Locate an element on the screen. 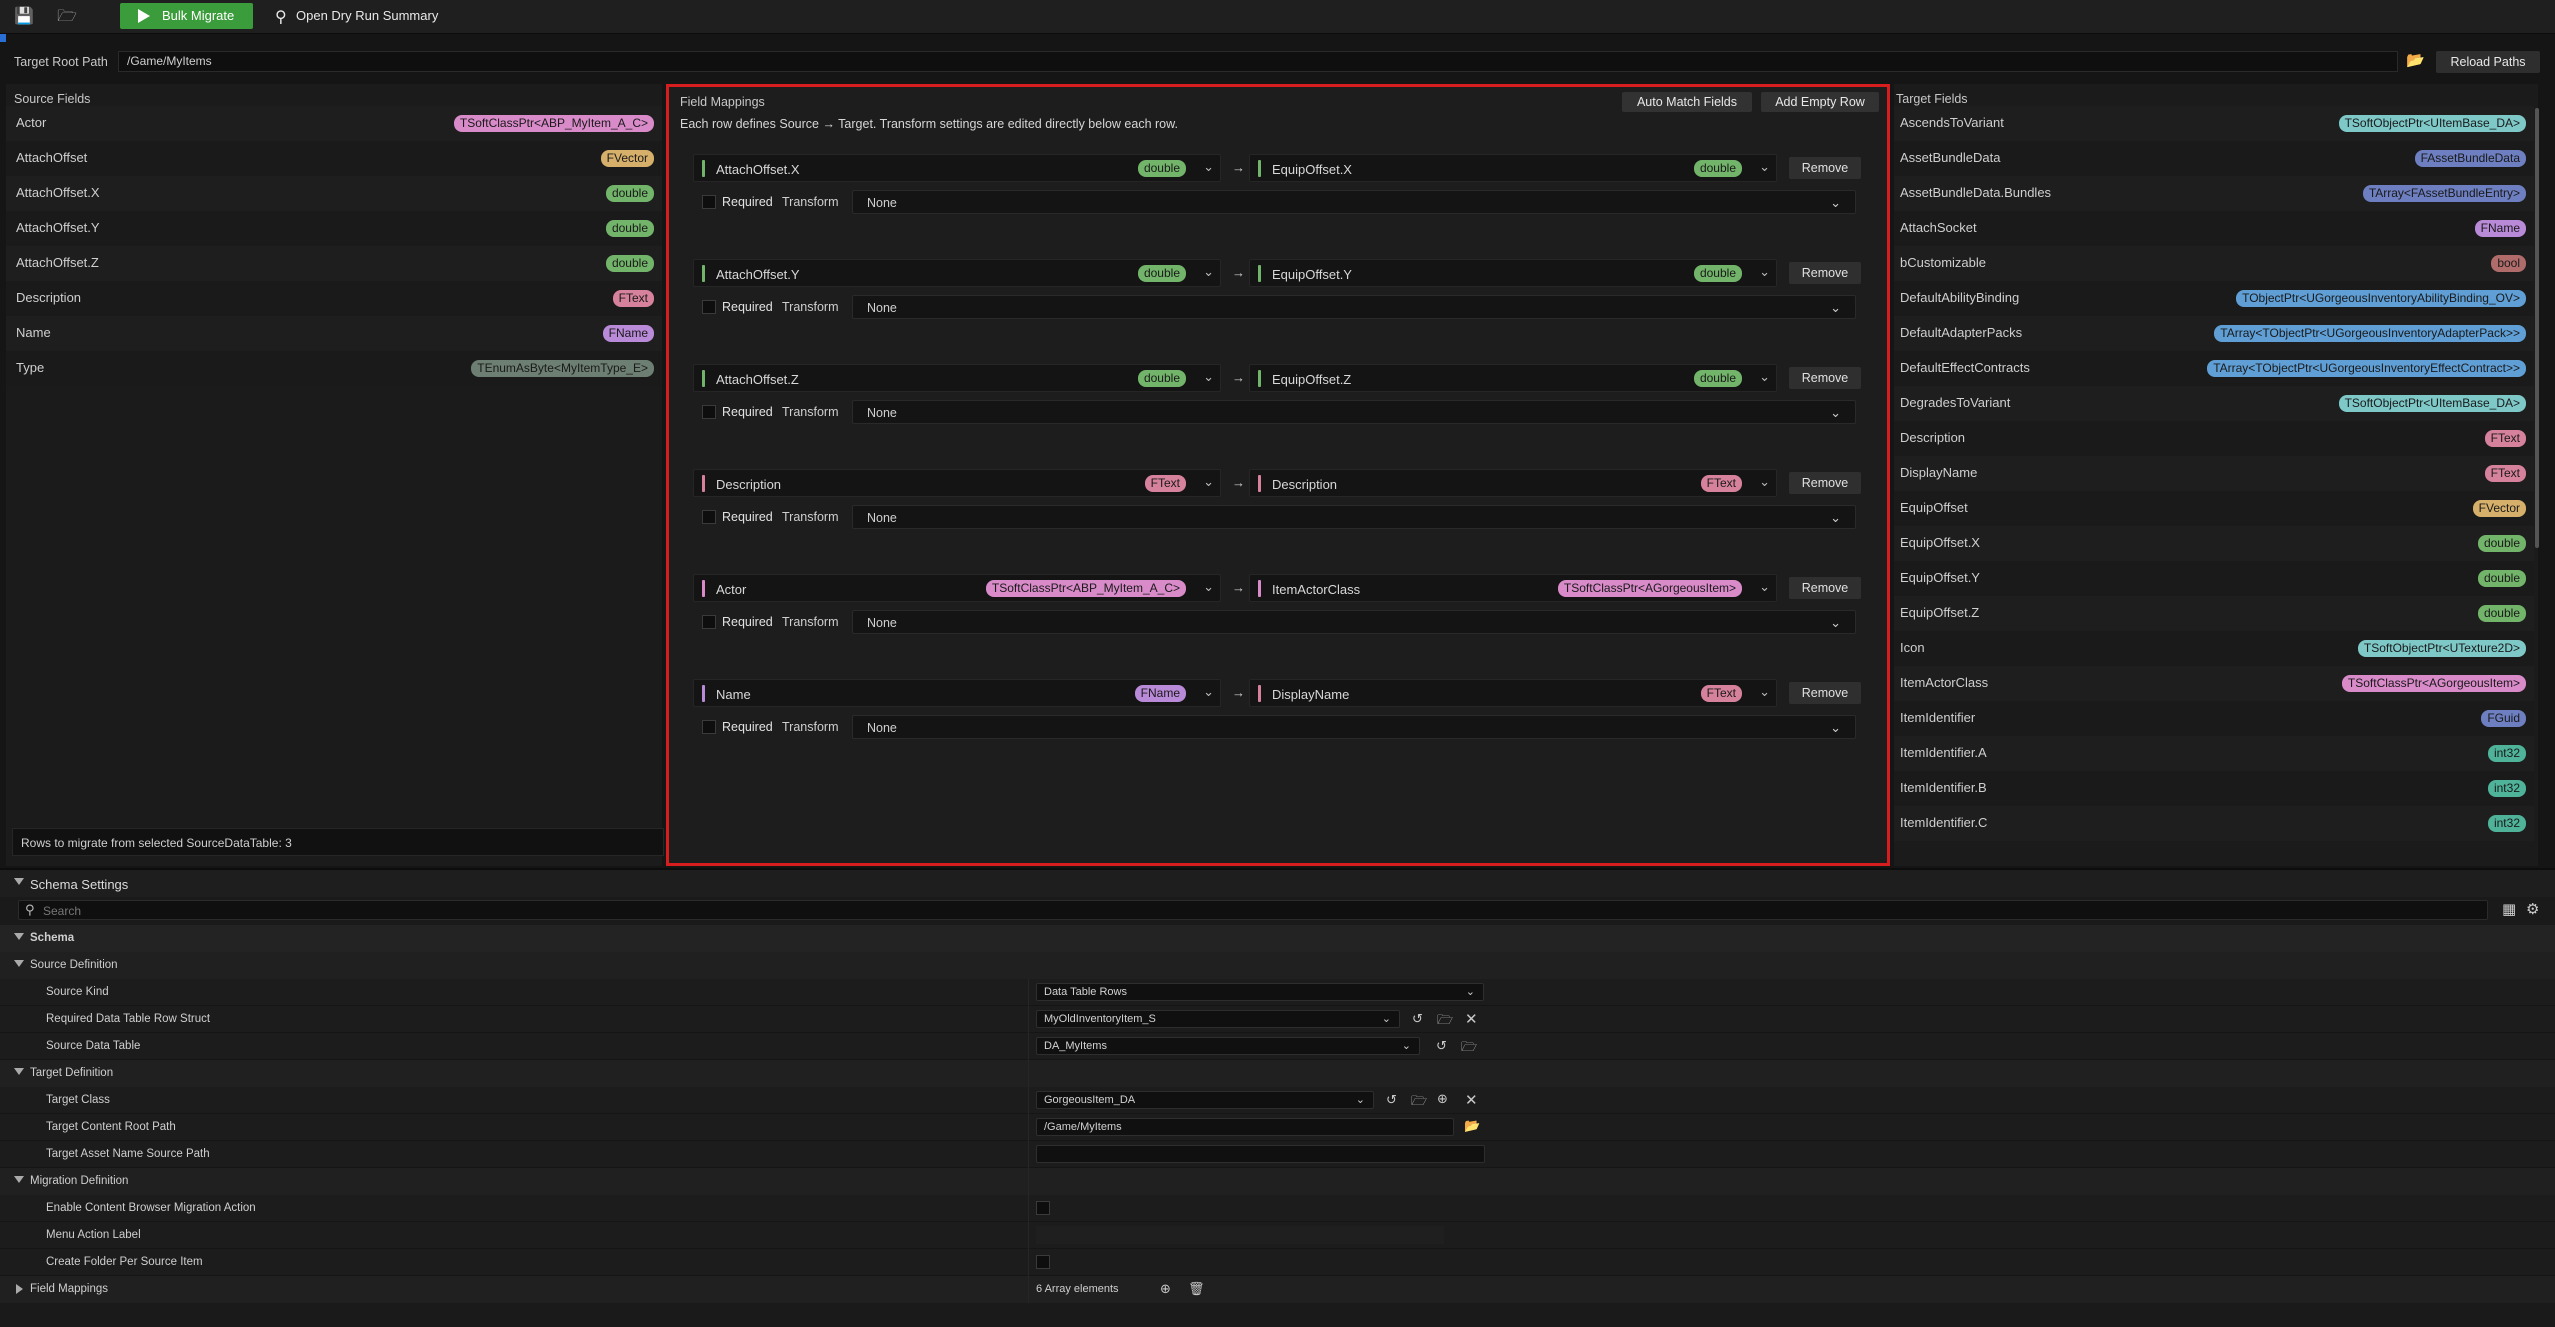  source-field-type-badge: double is located at coordinates (629, 193).